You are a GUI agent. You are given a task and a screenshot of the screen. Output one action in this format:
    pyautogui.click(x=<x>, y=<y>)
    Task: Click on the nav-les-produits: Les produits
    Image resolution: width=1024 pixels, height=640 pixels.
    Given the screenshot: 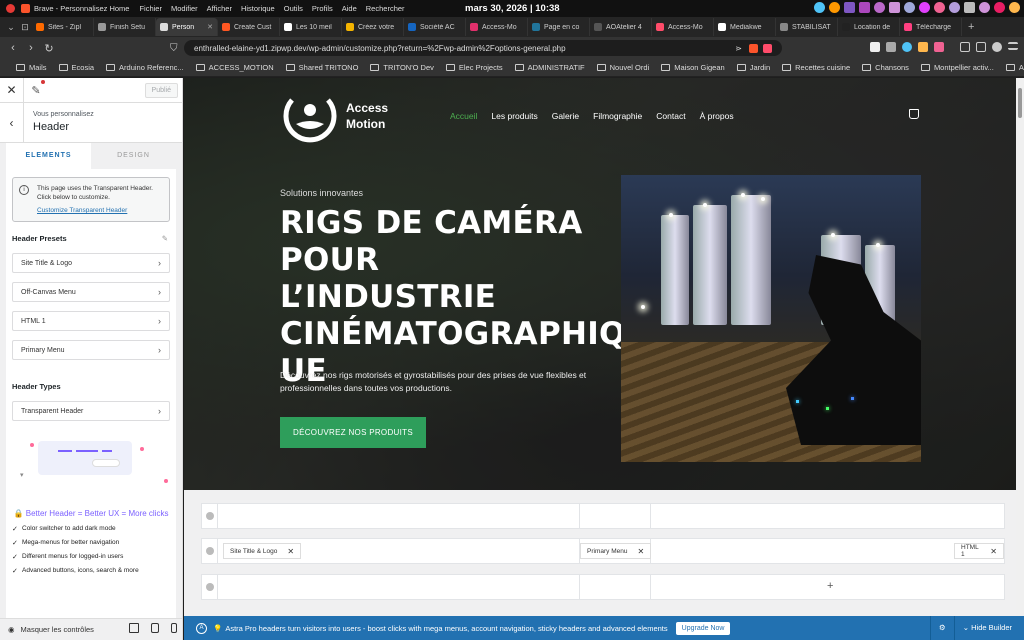 What is the action you would take?
    pyautogui.click(x=514, y=116)
    